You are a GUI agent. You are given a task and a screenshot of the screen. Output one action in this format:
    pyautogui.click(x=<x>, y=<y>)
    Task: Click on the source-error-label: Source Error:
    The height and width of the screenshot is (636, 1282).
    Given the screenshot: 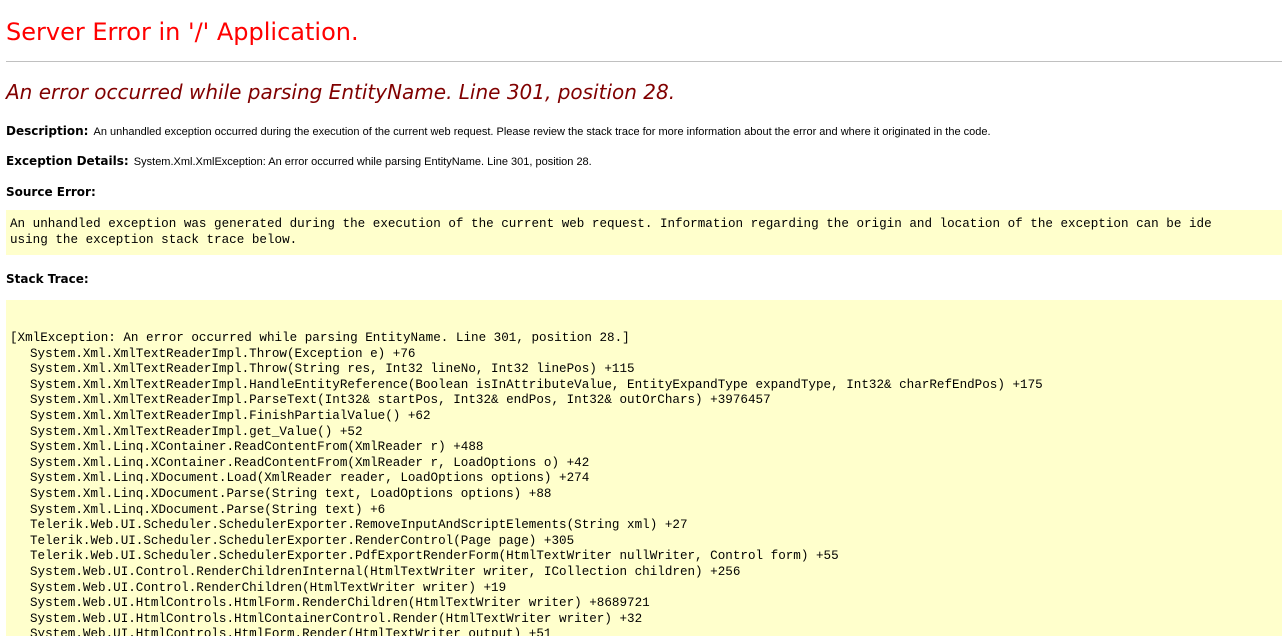 What is the action you would take?
    pyautogui.click(x=51, y=192)
    